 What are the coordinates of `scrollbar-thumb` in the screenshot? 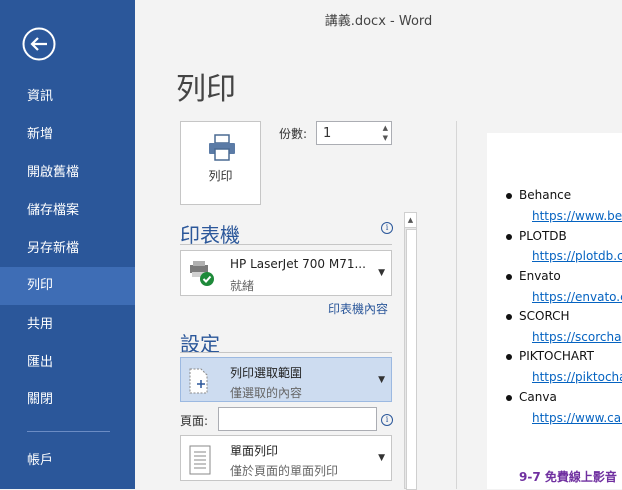 It's located at (411, 359).